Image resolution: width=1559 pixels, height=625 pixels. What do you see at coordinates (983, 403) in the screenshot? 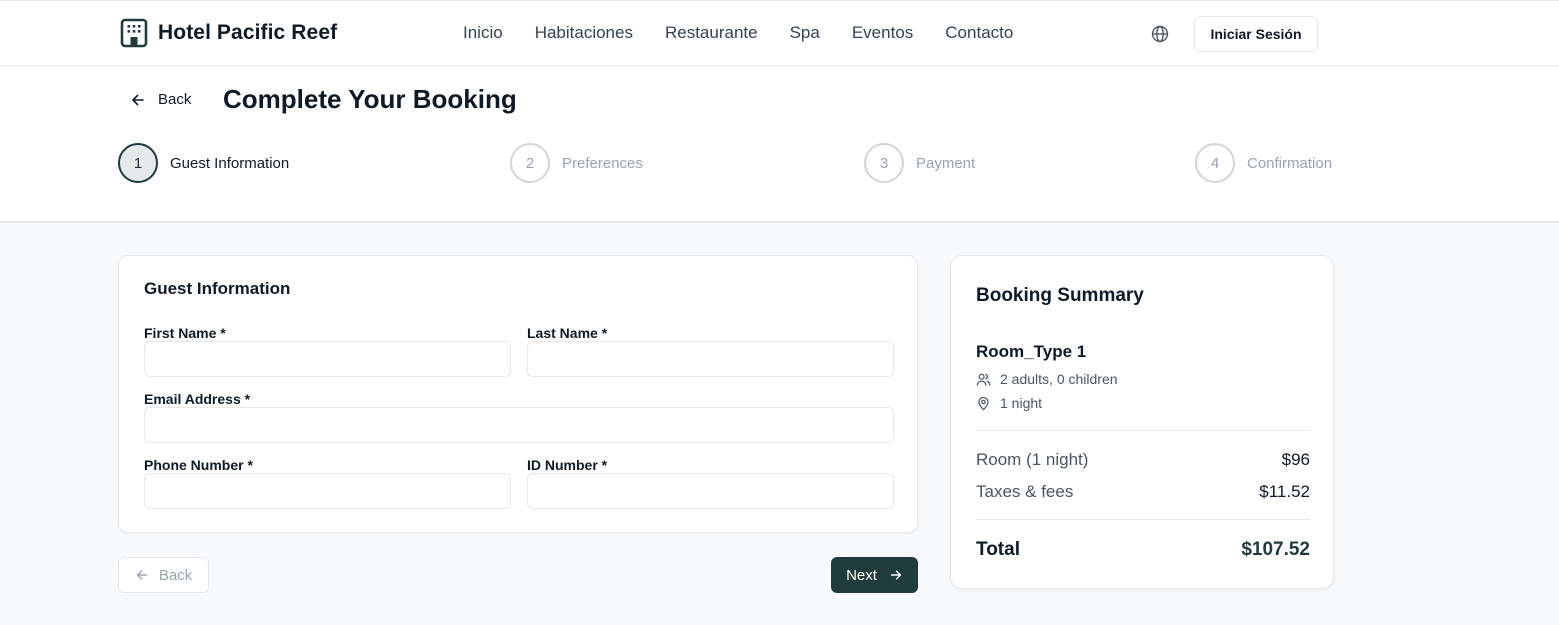
I see `map-pin-icon` at bounding box center [983, 403].